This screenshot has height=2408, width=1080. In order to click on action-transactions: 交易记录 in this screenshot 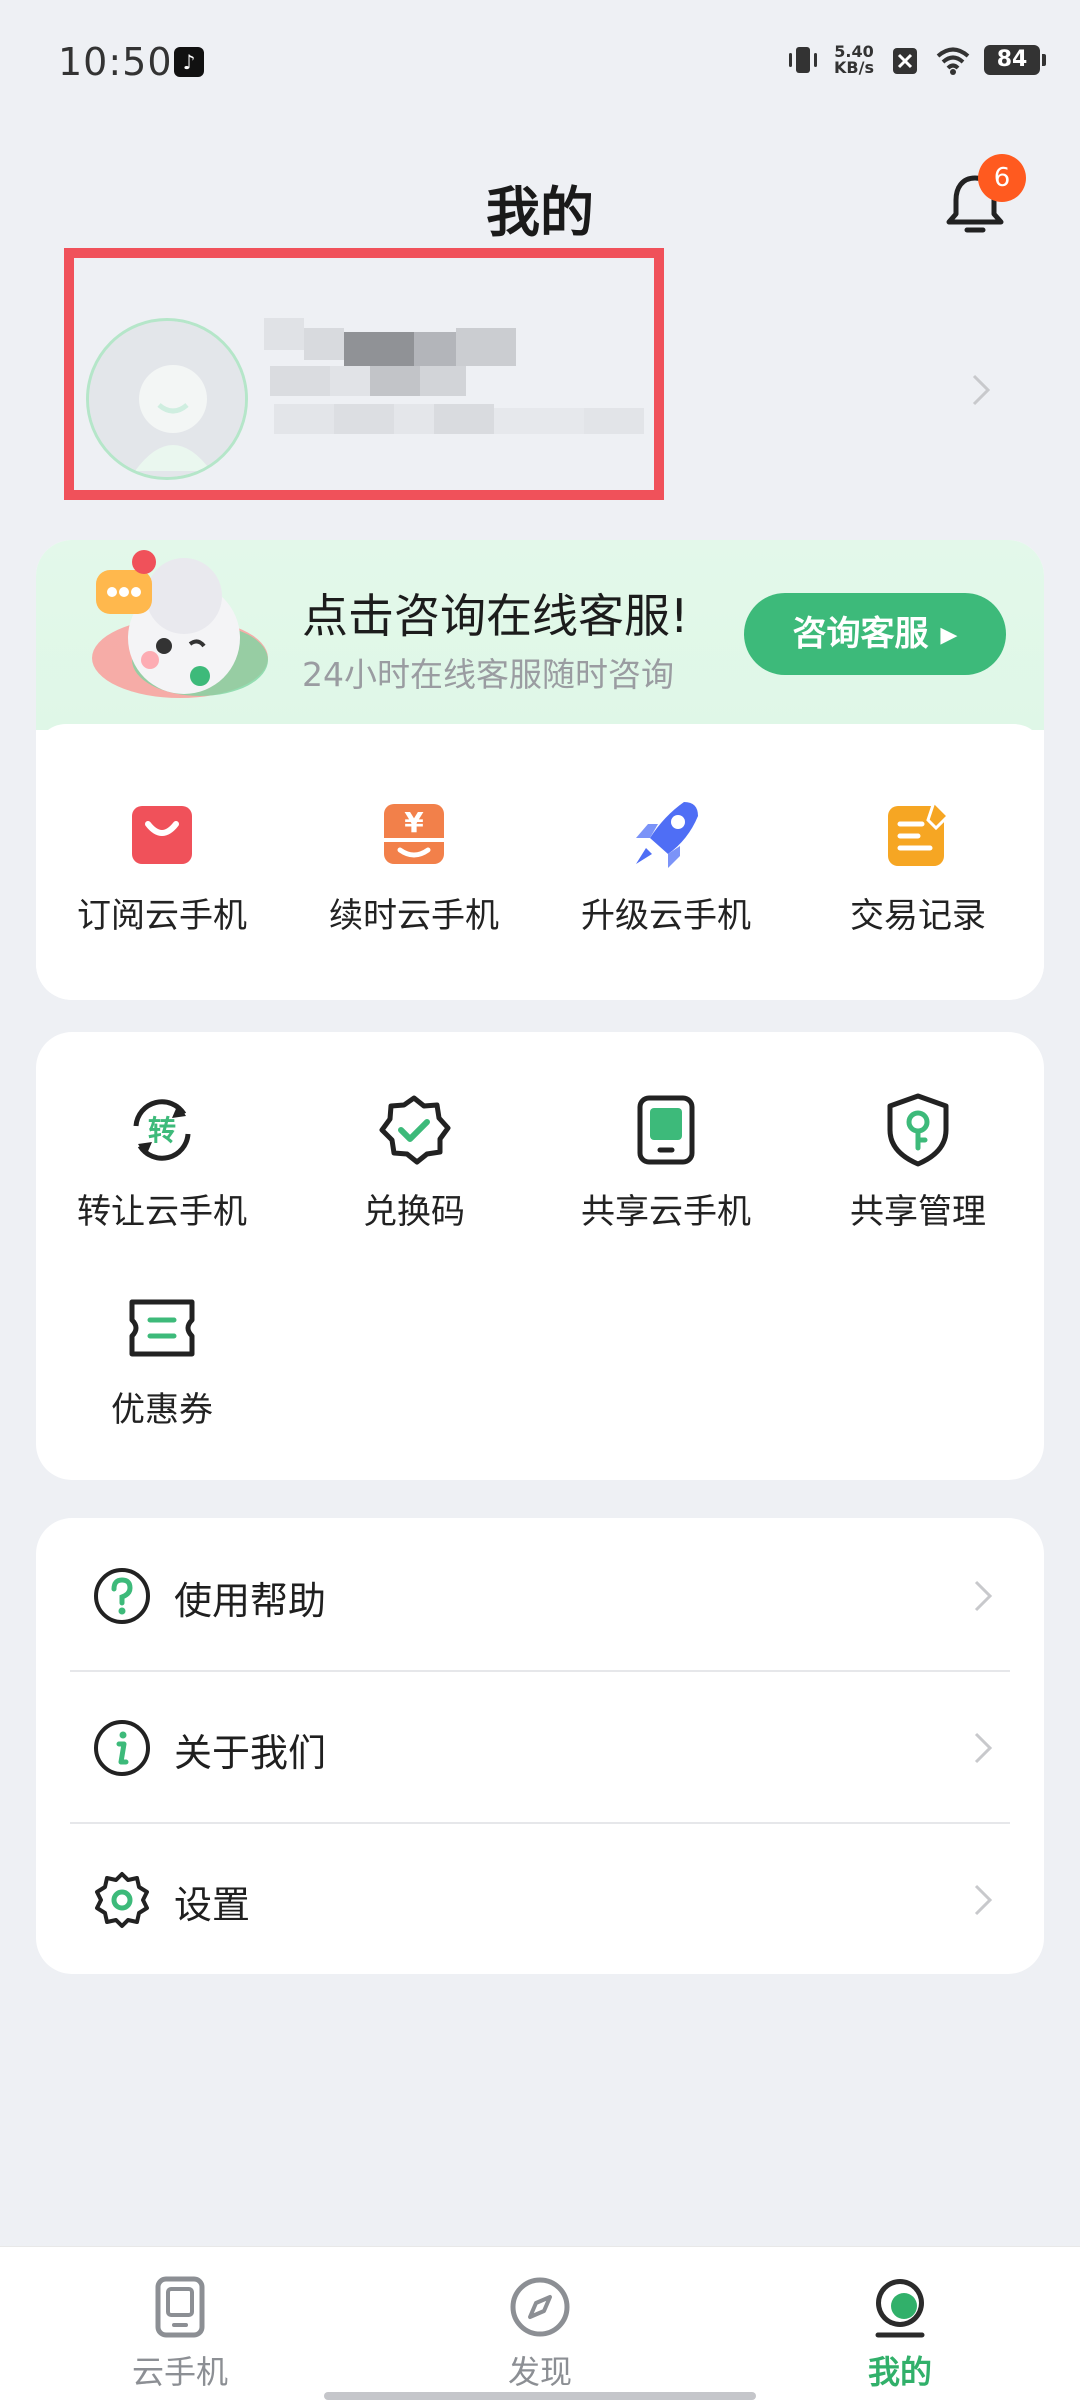, I will do `click(918, 865)`.